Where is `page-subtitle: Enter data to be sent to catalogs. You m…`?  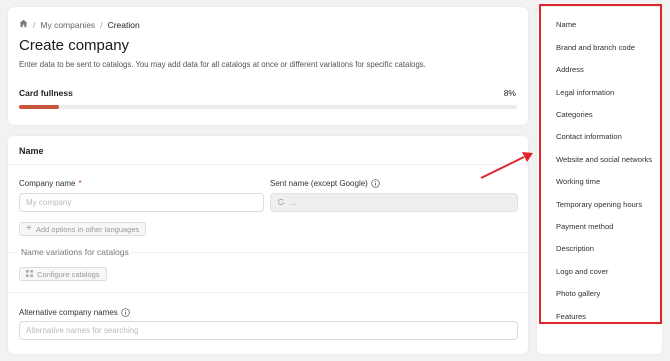
page-subtitle: Enter data to be sent to catalogs. You m… is located at coordinates (222, 64).